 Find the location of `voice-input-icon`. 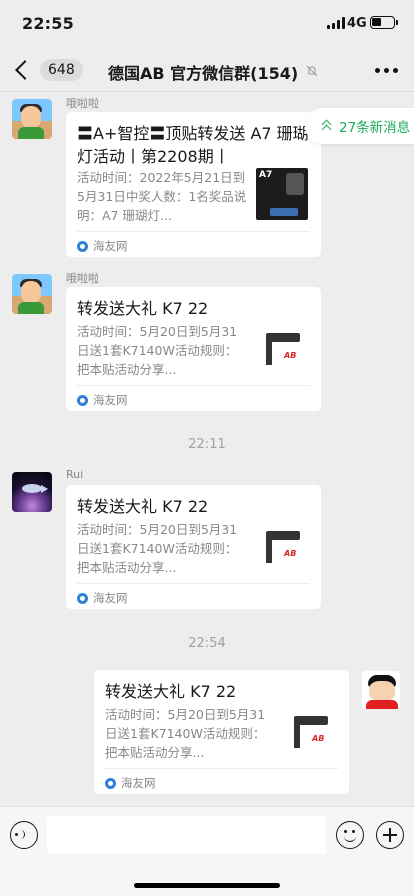

voice-input-icon is located at coordinates (24, 835).